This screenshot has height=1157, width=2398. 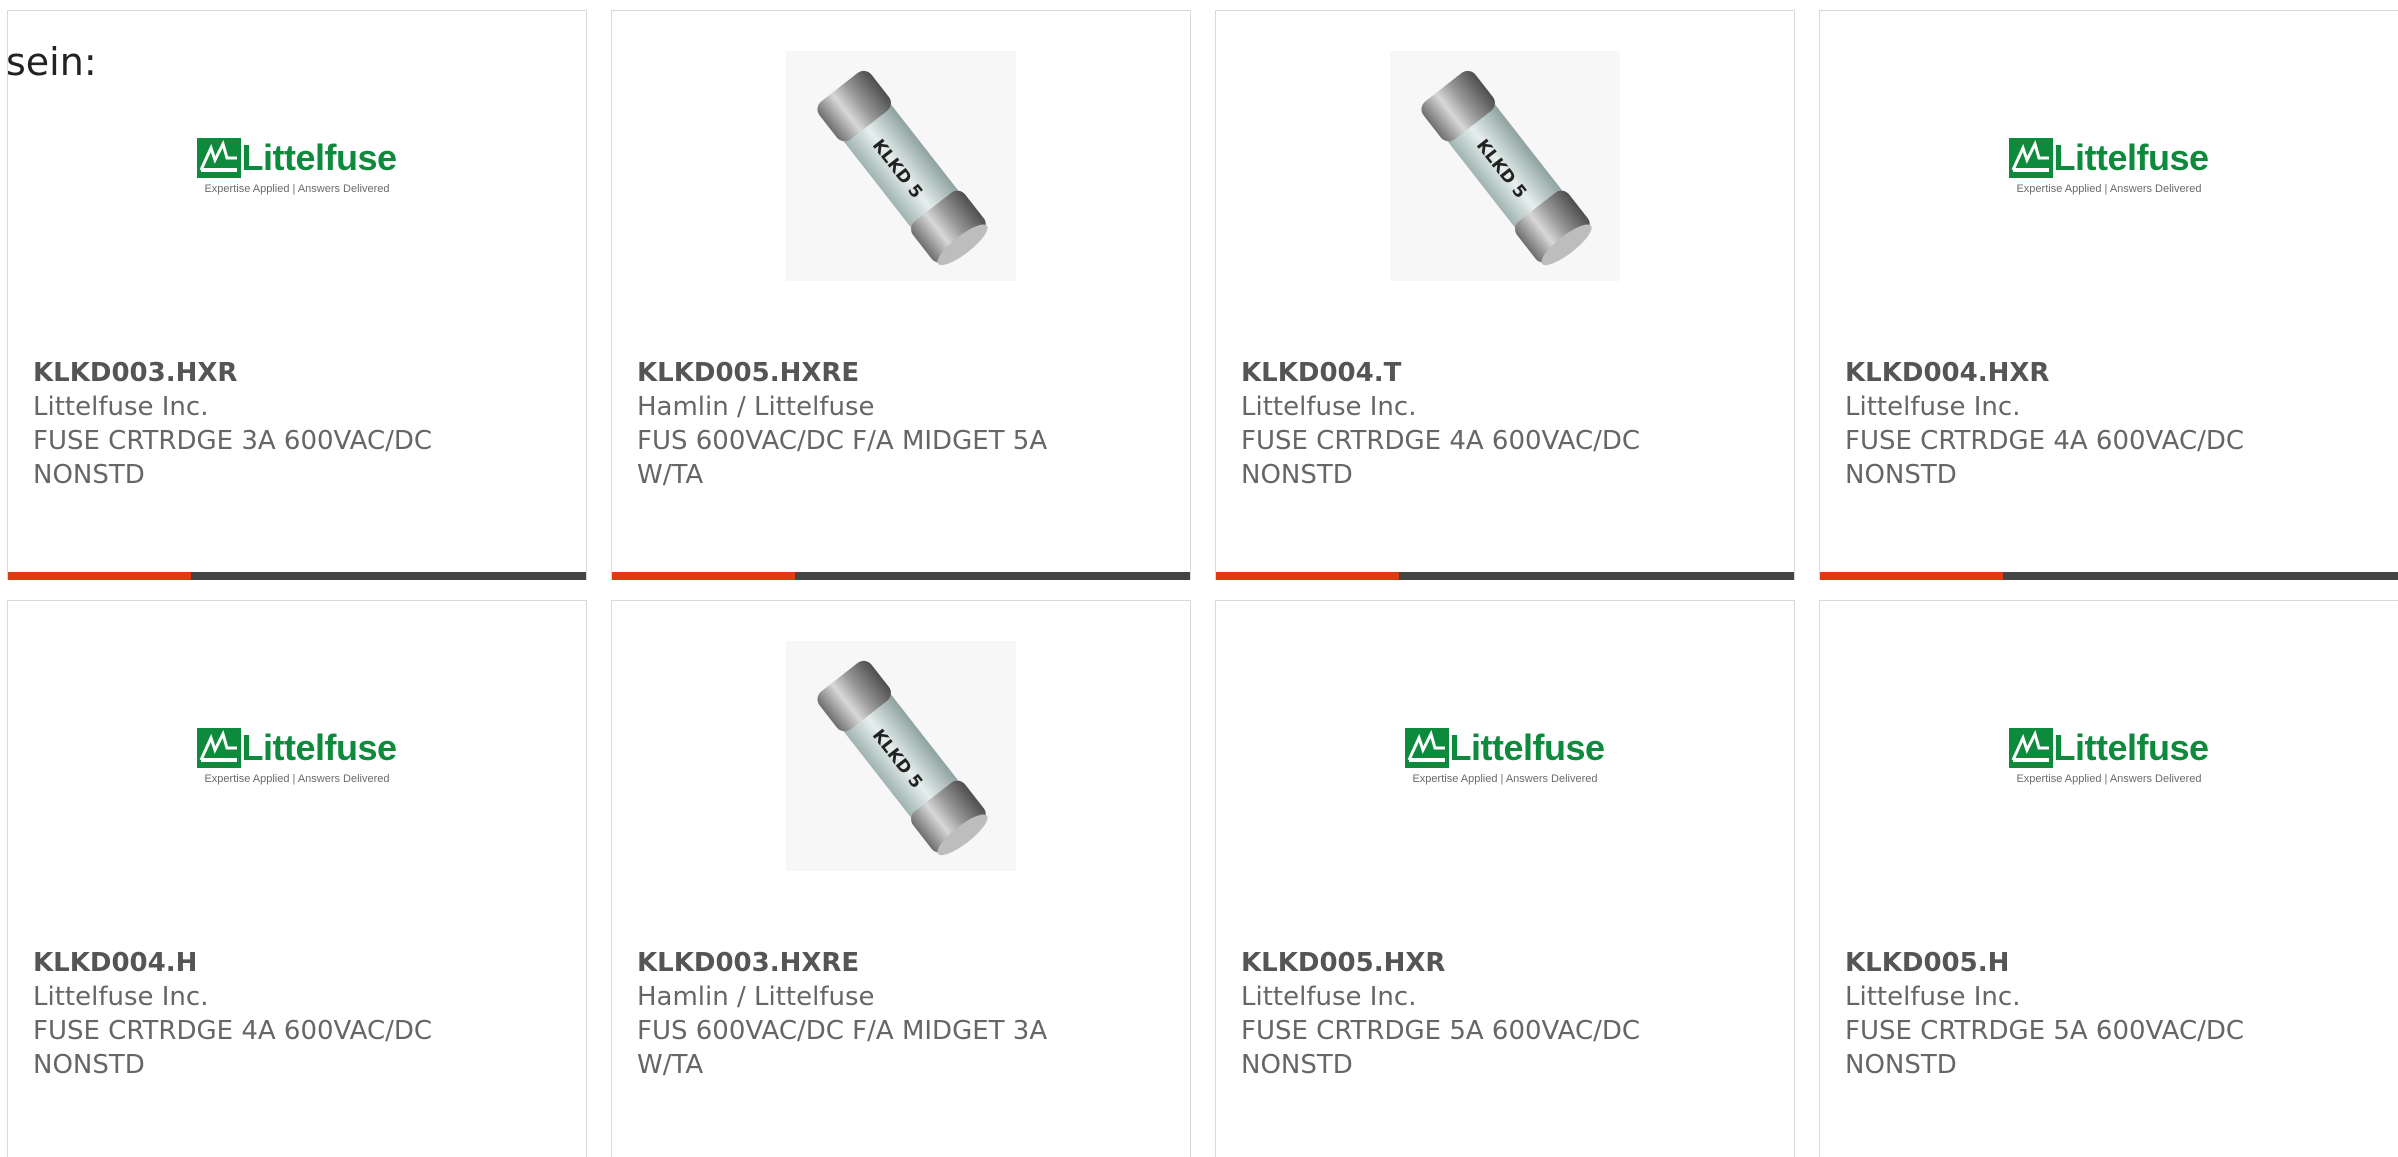 What do you see at coordinates (1507, 373) in the screenshot?
I see `part-number: KLKD004.T` at bounding box center [1507, 373].